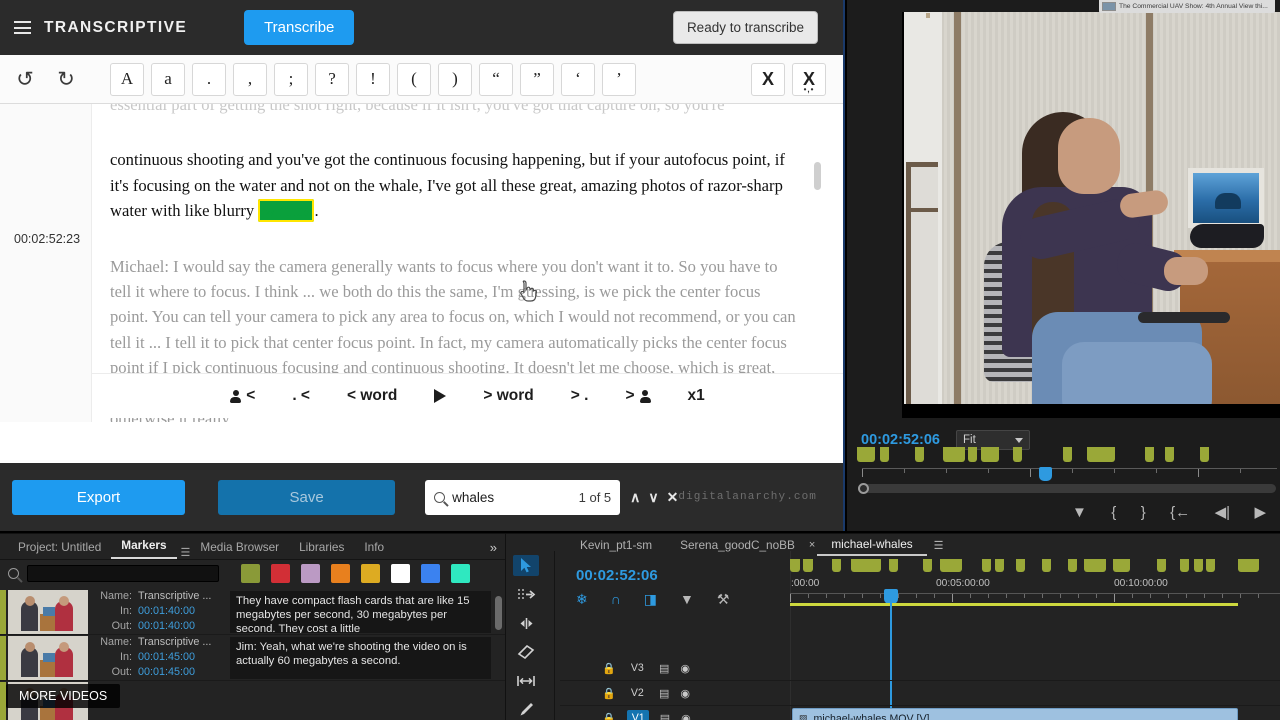  I want to click on prev-sentence-button: . <, so click(301, 396).